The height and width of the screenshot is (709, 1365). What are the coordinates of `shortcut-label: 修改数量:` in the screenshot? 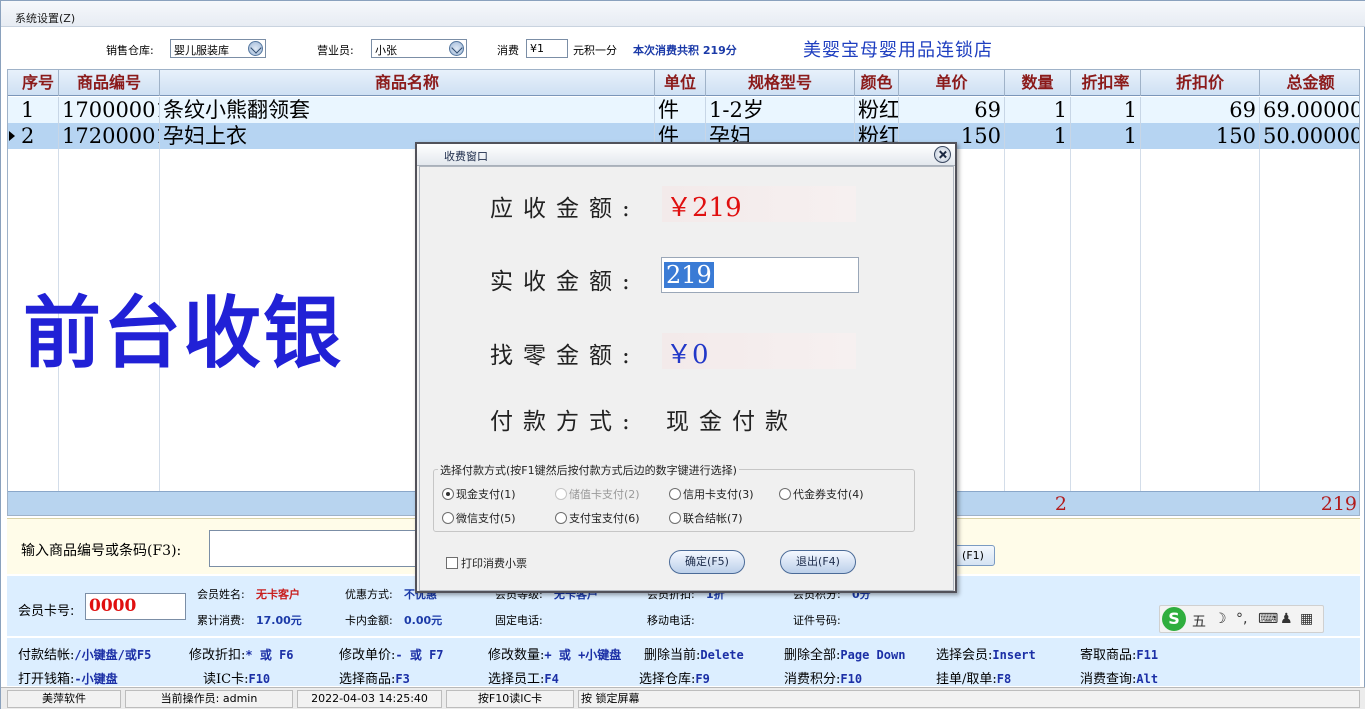 It's located at (516, 655).